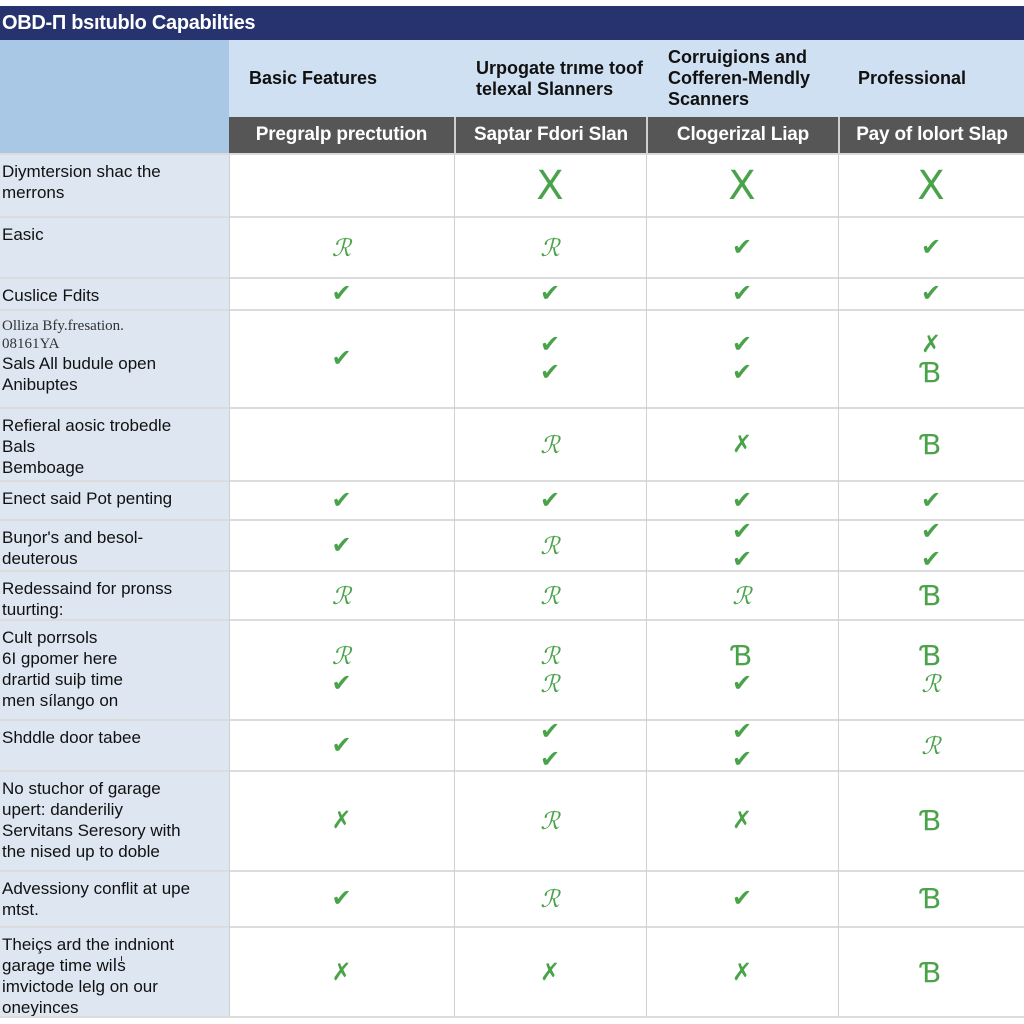  I want to click on row-label: Advessiony conflit at upe mtst., so click(114, 899).